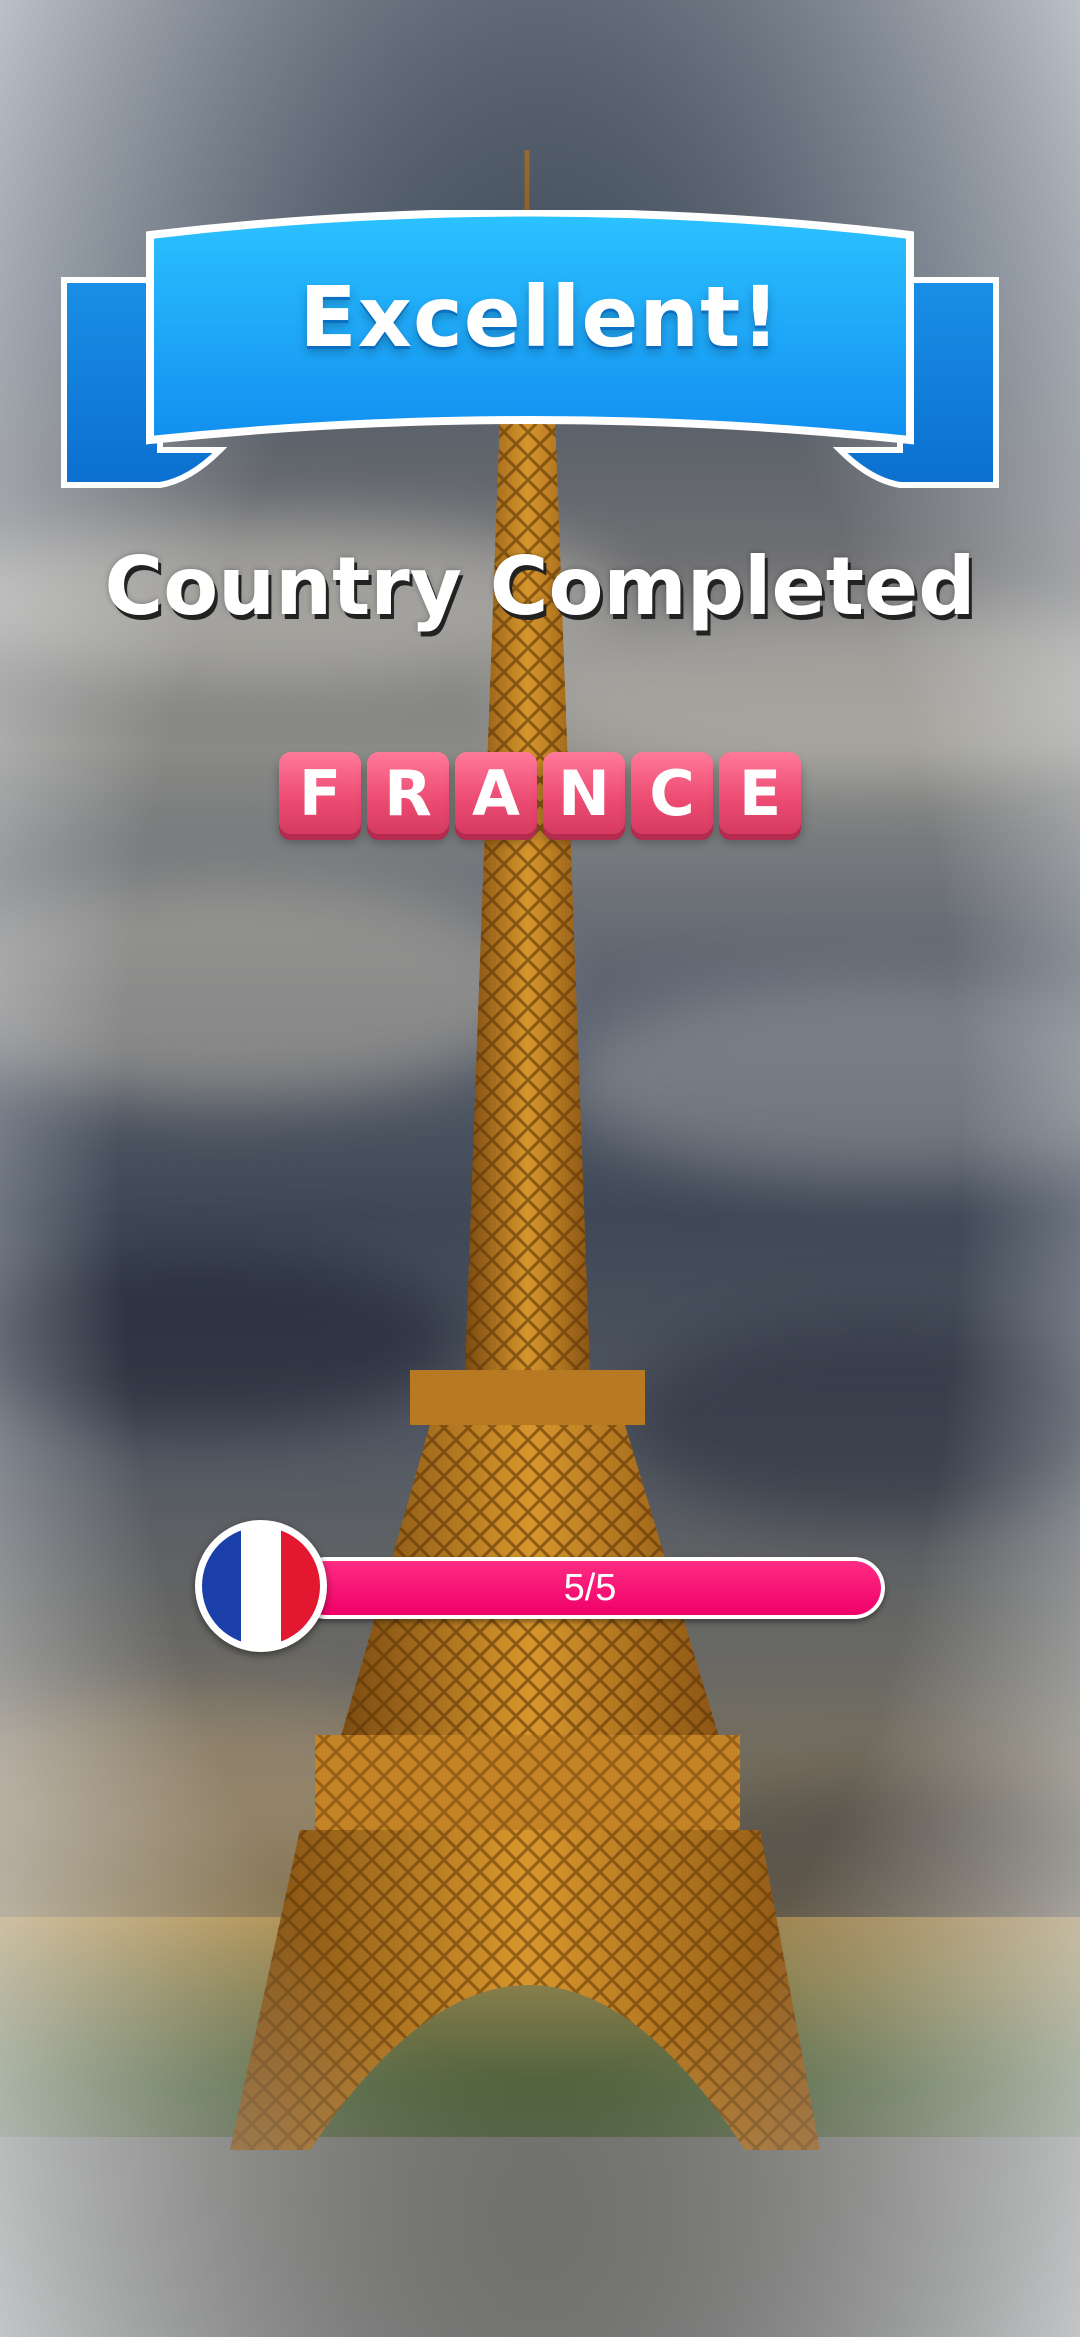 The height and width of the screenshot is (2337, 1080). What do you see at coordinates (496, 793) in the screenshot?
I see `letter-tile: A` at bounding box center [496, 793].